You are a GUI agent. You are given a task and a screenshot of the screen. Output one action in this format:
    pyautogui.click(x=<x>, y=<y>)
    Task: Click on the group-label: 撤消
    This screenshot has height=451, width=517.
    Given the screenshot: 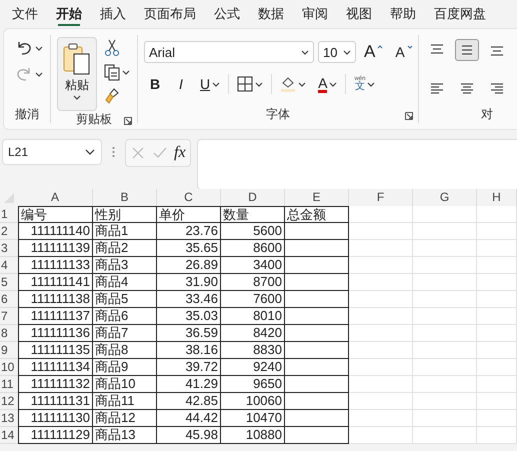 What is the action you would take?
    pyautogui.click(x=27, y=114)
    